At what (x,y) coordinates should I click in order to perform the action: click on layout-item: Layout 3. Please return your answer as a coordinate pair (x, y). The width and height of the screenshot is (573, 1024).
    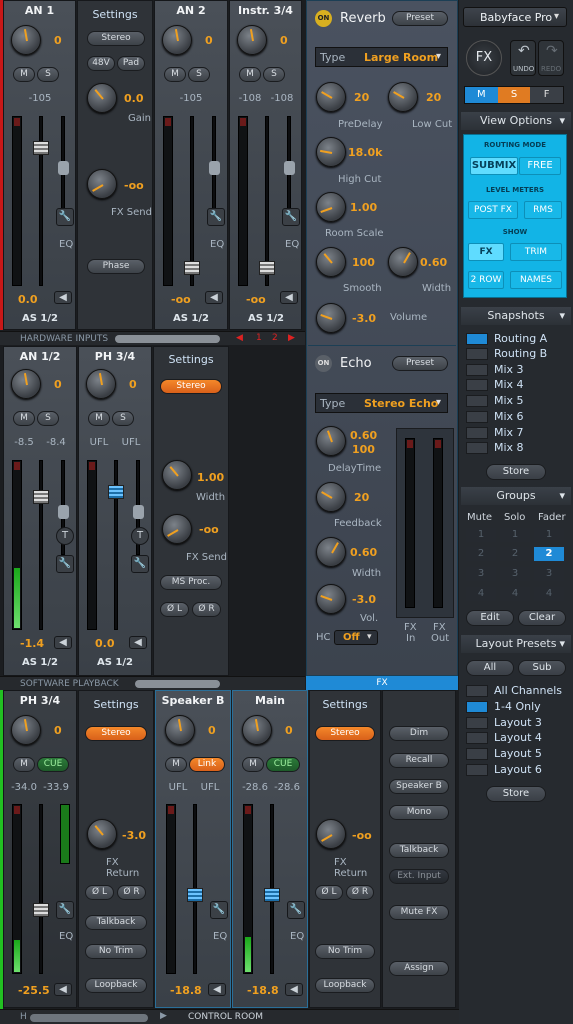
    Looking at the image, I should click on (516, 723).